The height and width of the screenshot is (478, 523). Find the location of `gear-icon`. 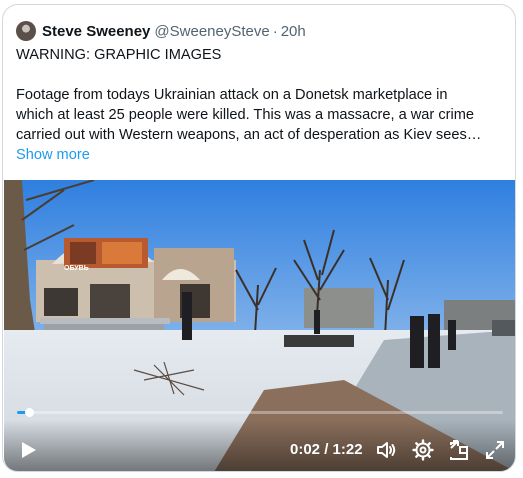

gear-icon is located at coordinates (423, 450).